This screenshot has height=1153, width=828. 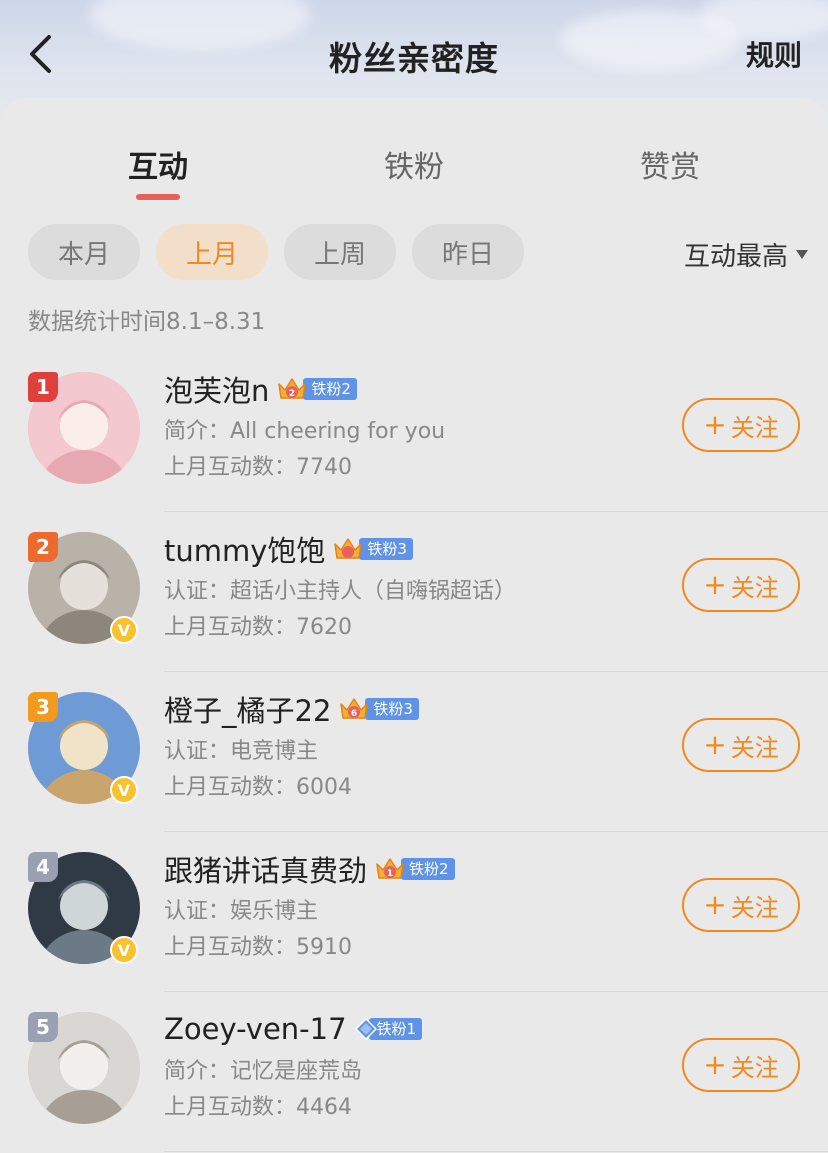 I want to click on filter-this-month: 本月, so click(x=84, y=252).